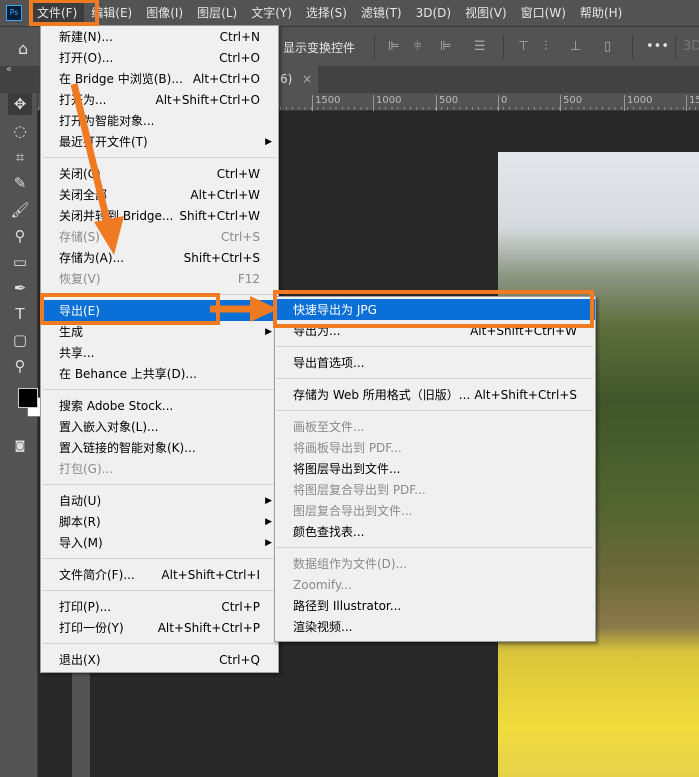 The image size is (699, 777). What do you see at coordinates (159, 542) in the screenshot?
I see `menu-item: 导入(M) ▶` at bounding box center [159, 542].